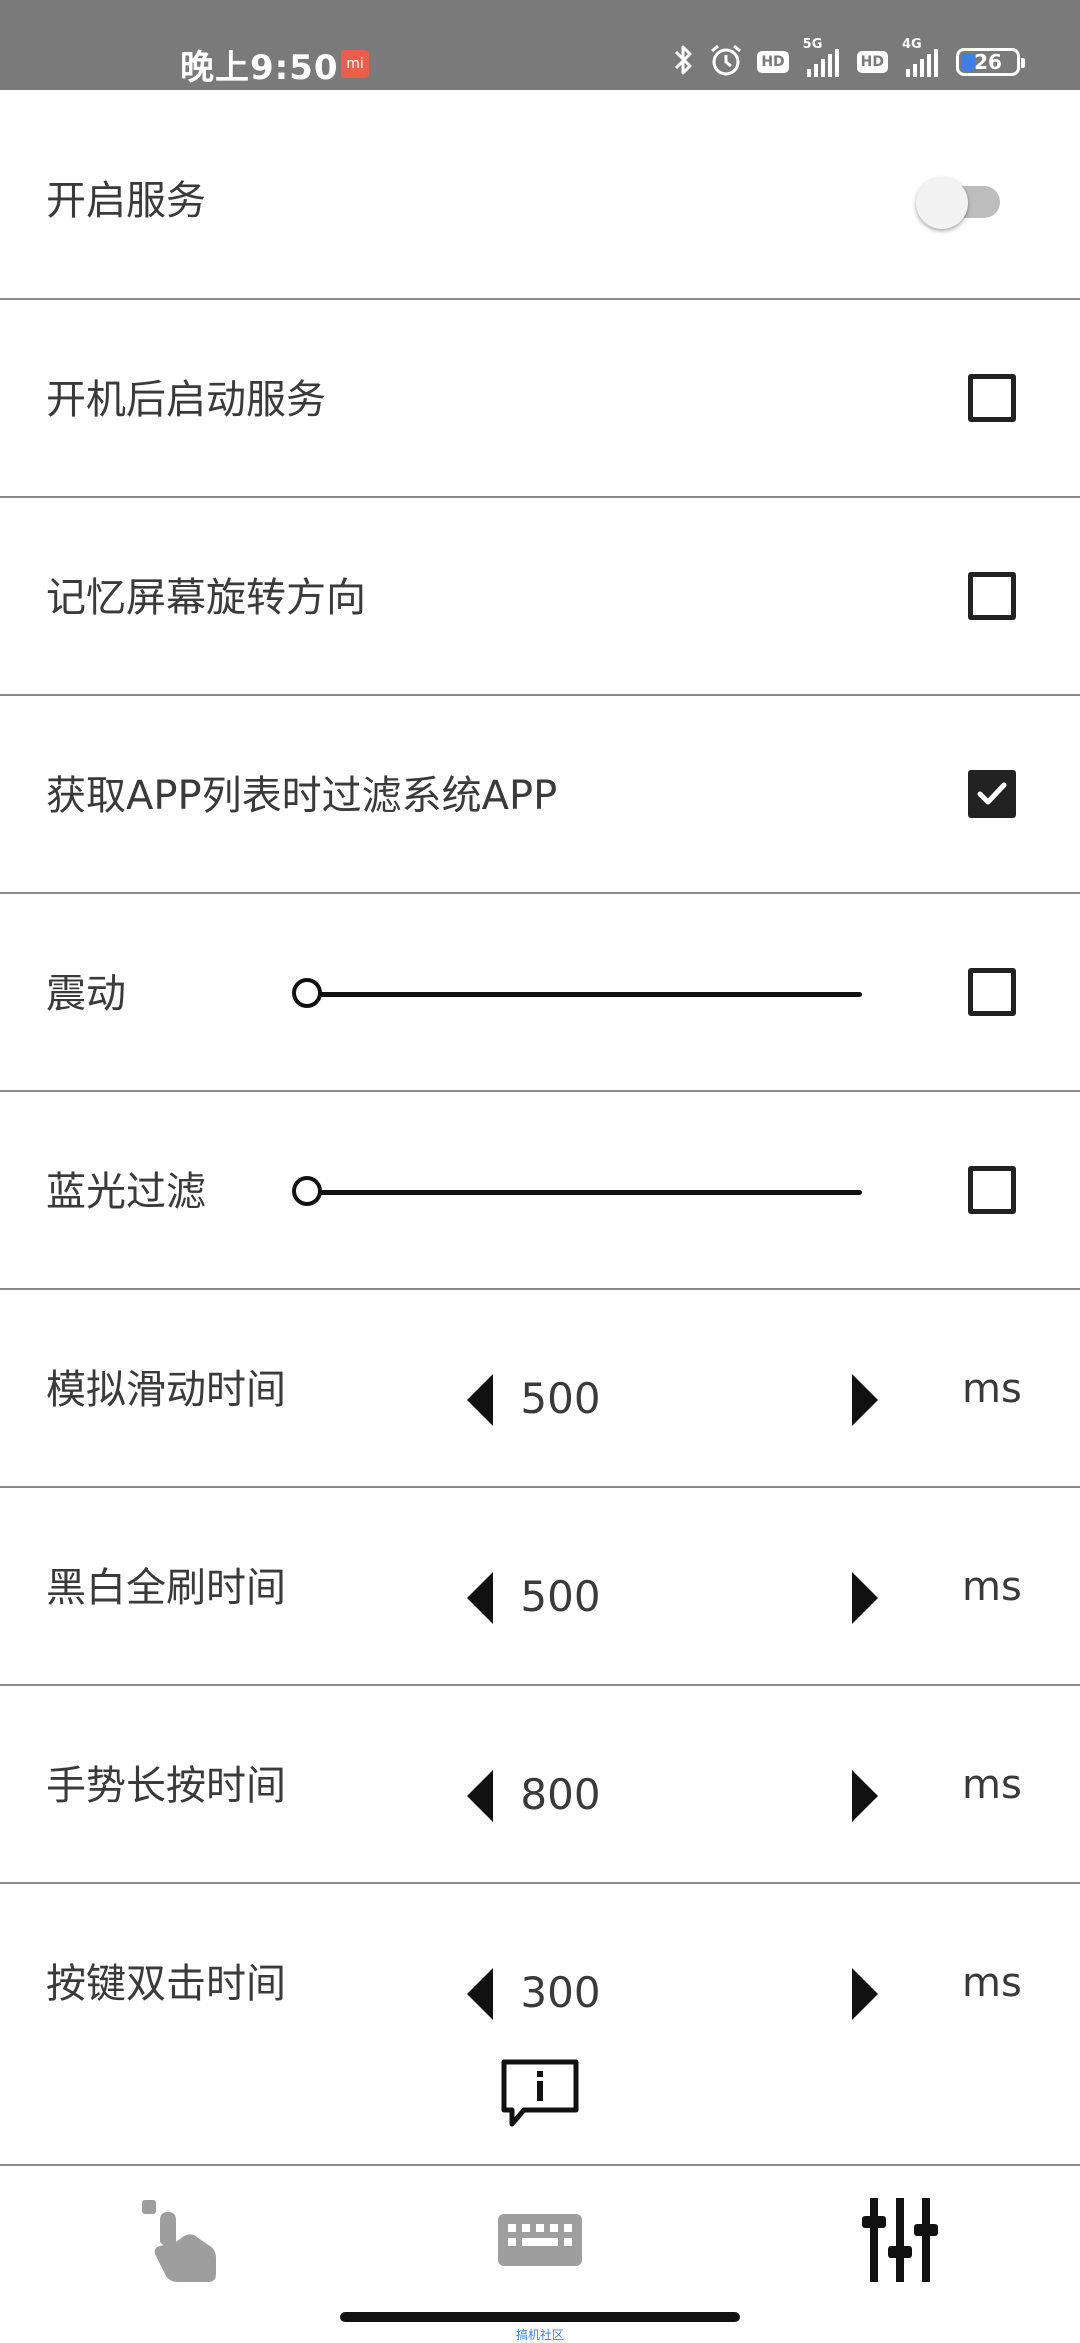 Image resolution: width=1080 pixels, height=2343 pixels. What do you see at coordinates (922, 57) in the screenshot?
I see `signal-4g: 4G` at bounding box center [922, 57].